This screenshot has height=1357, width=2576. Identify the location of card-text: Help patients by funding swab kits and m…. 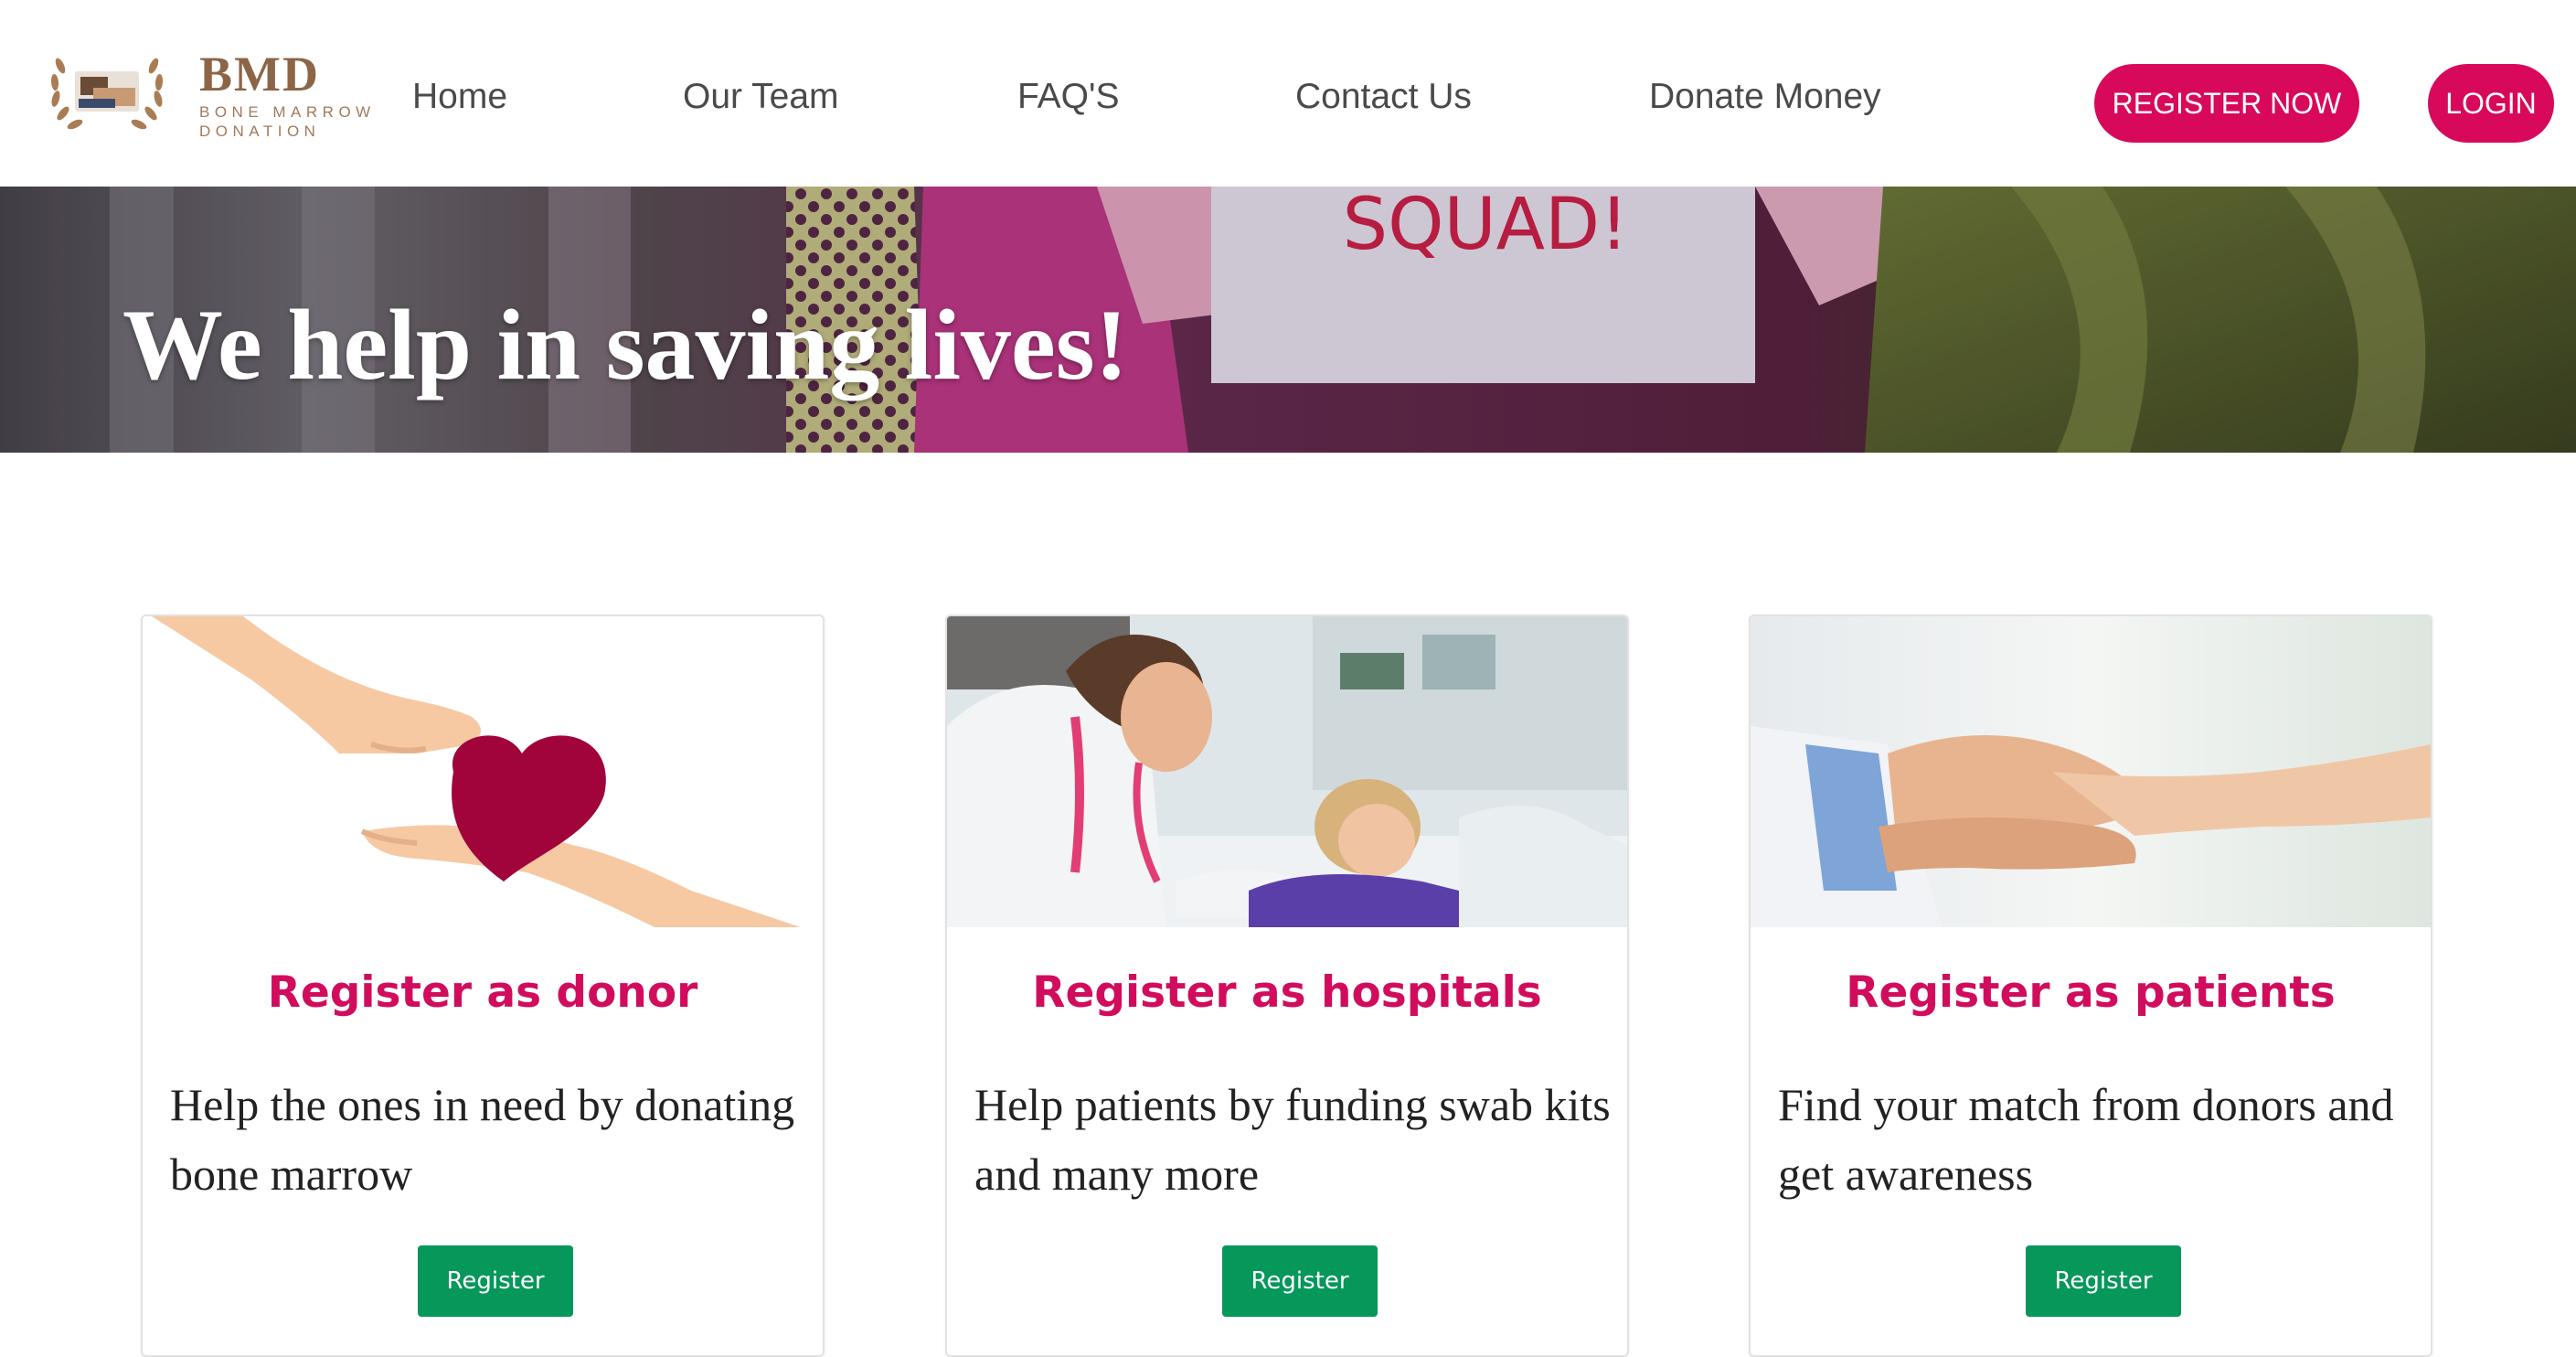
(1292, 1139).